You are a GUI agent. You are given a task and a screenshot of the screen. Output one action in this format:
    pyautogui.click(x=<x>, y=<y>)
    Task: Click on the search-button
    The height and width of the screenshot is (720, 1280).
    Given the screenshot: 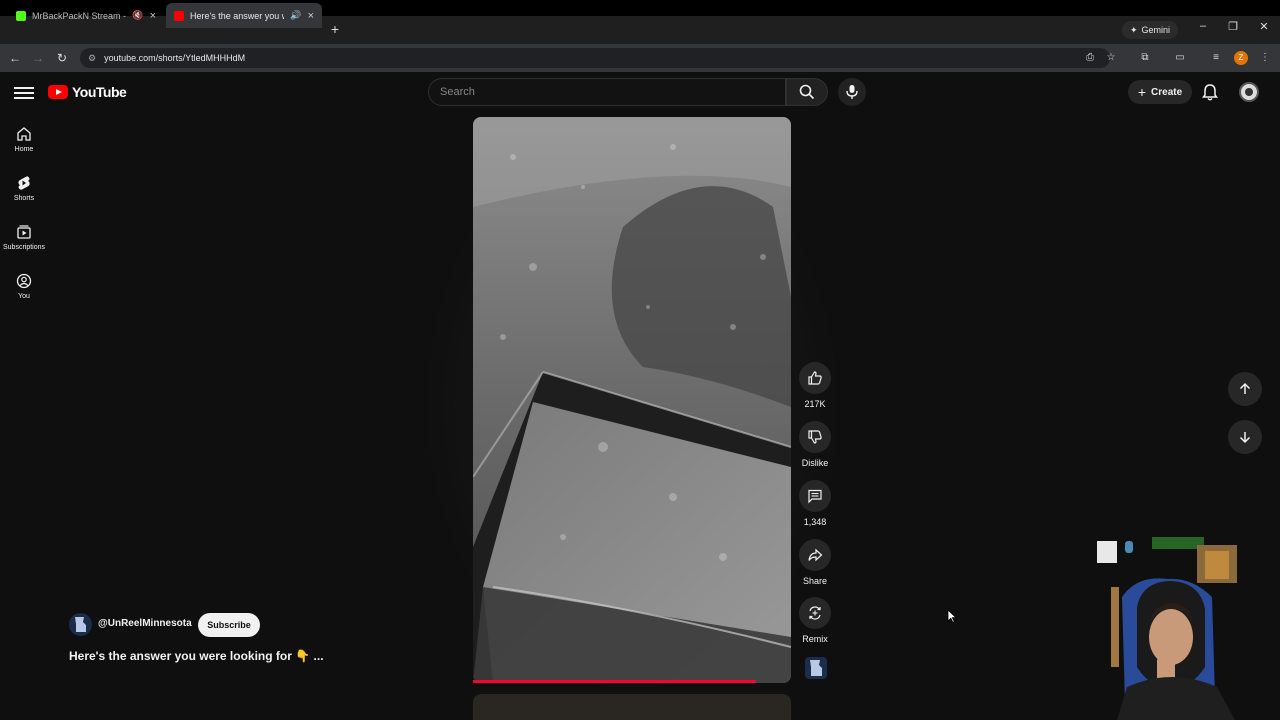 What is the action you would take?
    pyautogui.click(x=807, y=92)
    